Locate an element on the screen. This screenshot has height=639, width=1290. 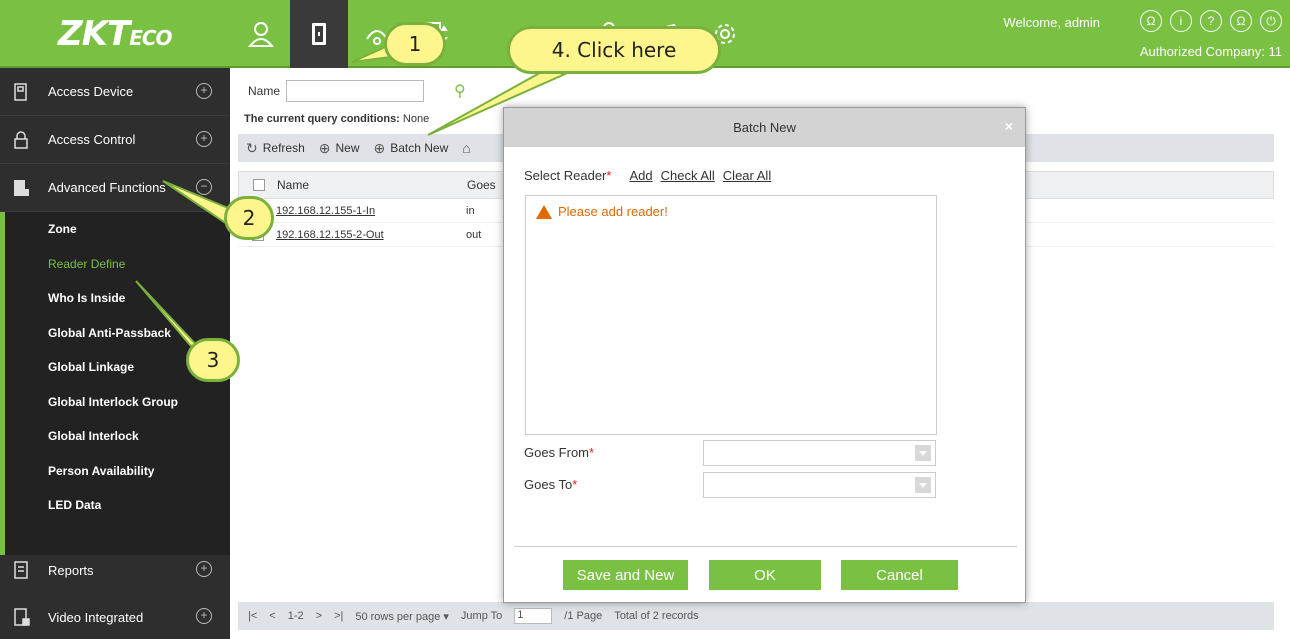
cancel-button: Cancel is located at coordinates (899, 575).